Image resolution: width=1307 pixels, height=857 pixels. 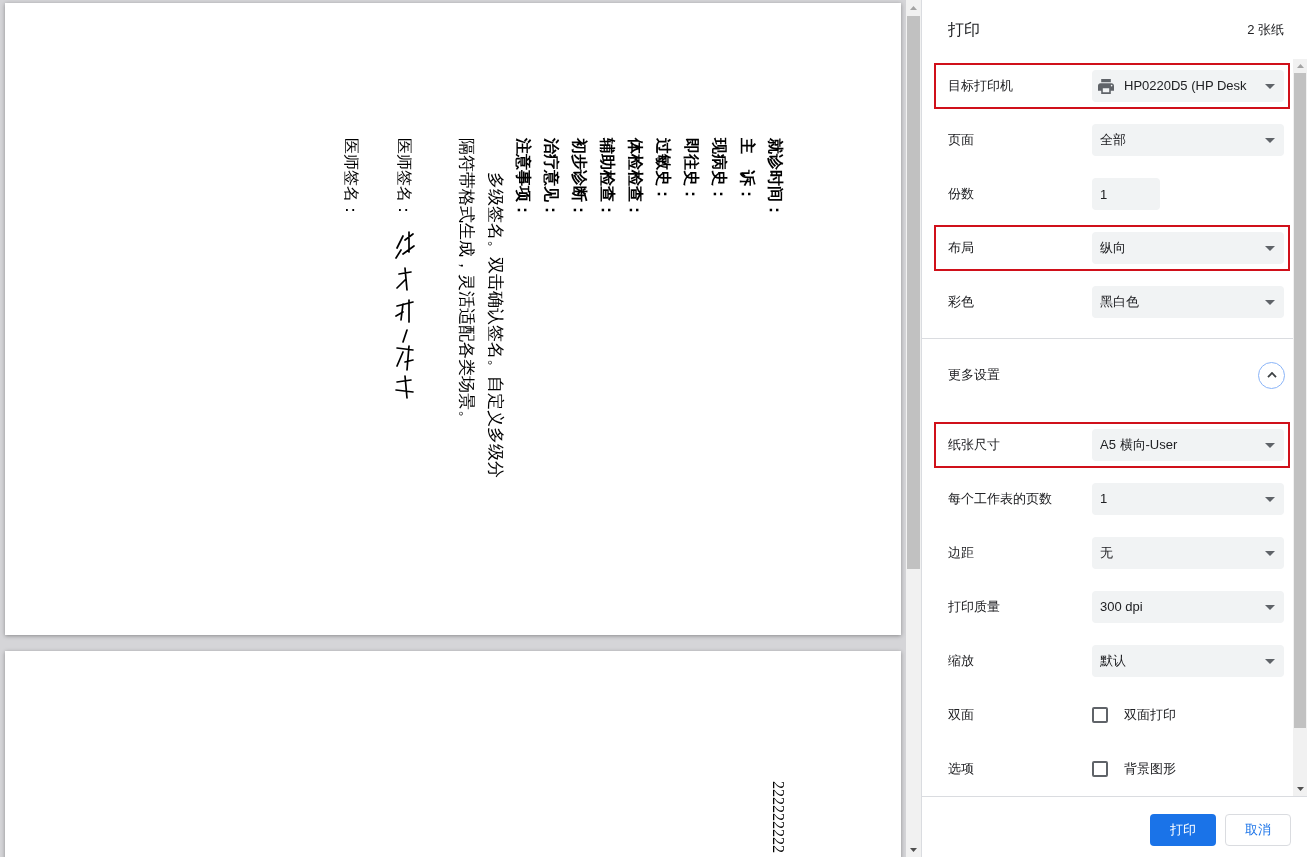 I want to click on setting-label: 目标打印机, so click(x=981, y=86).